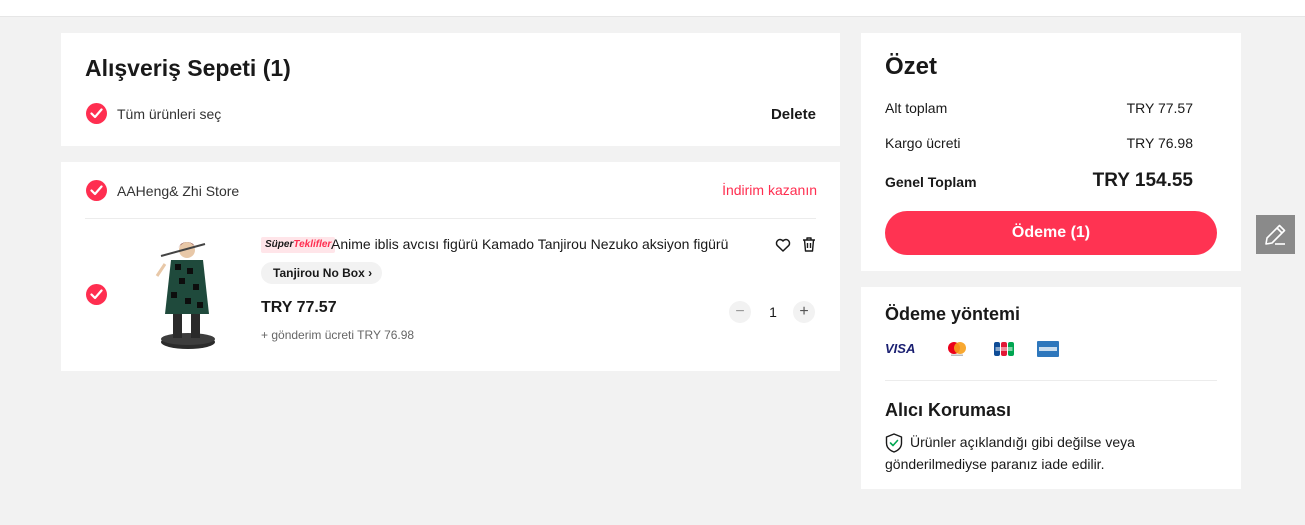  I want to click on quantity-decrease-button: −, so click(740, 312).